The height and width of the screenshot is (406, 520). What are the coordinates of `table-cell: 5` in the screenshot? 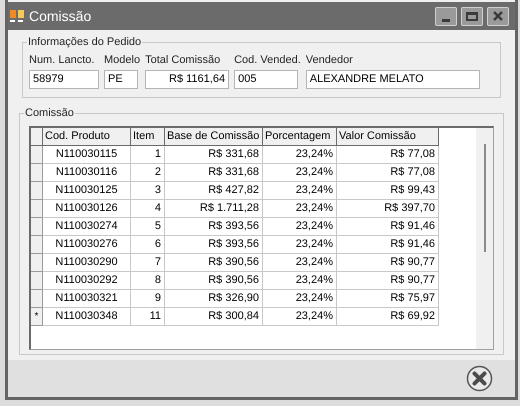 It's located at (148, 227).